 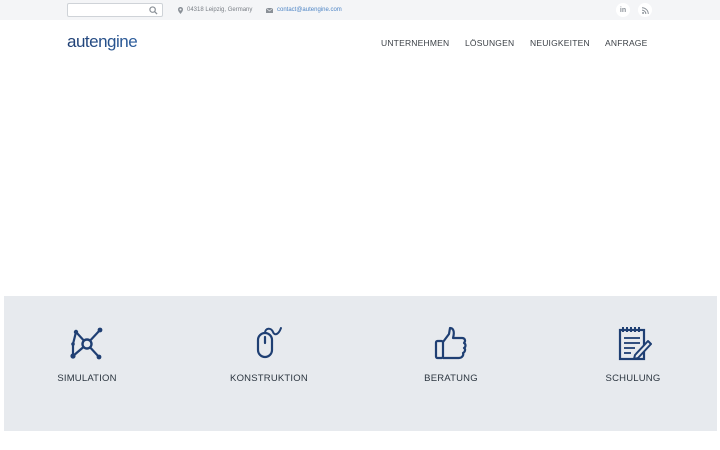 What do you see at coordinates (309, 10) in the screenshot?
I see `email-link: contact@autengine.com` at bounding box center [309, 10].